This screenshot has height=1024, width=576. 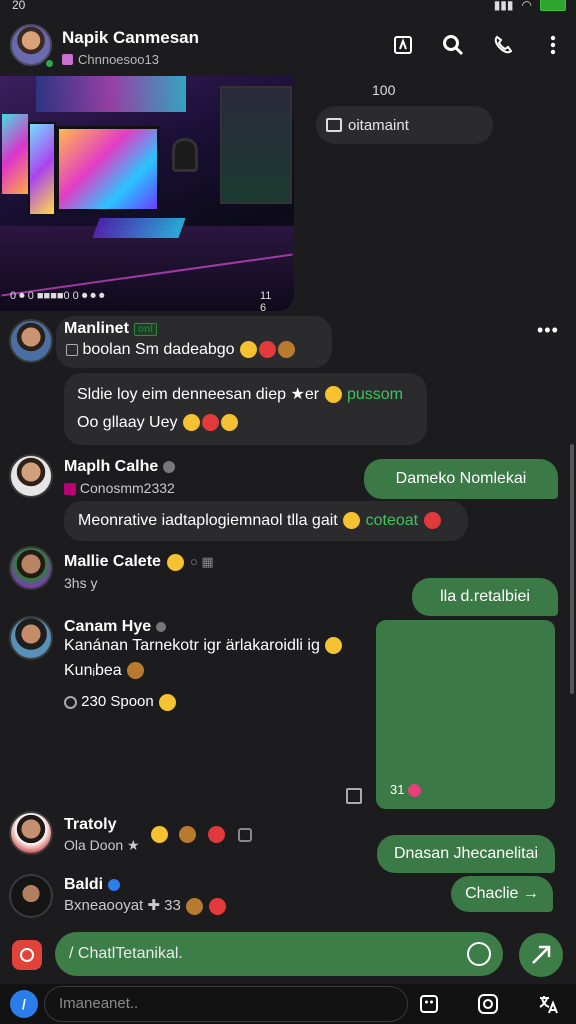 I want to click on header-actions, so click(x=478, y=45).